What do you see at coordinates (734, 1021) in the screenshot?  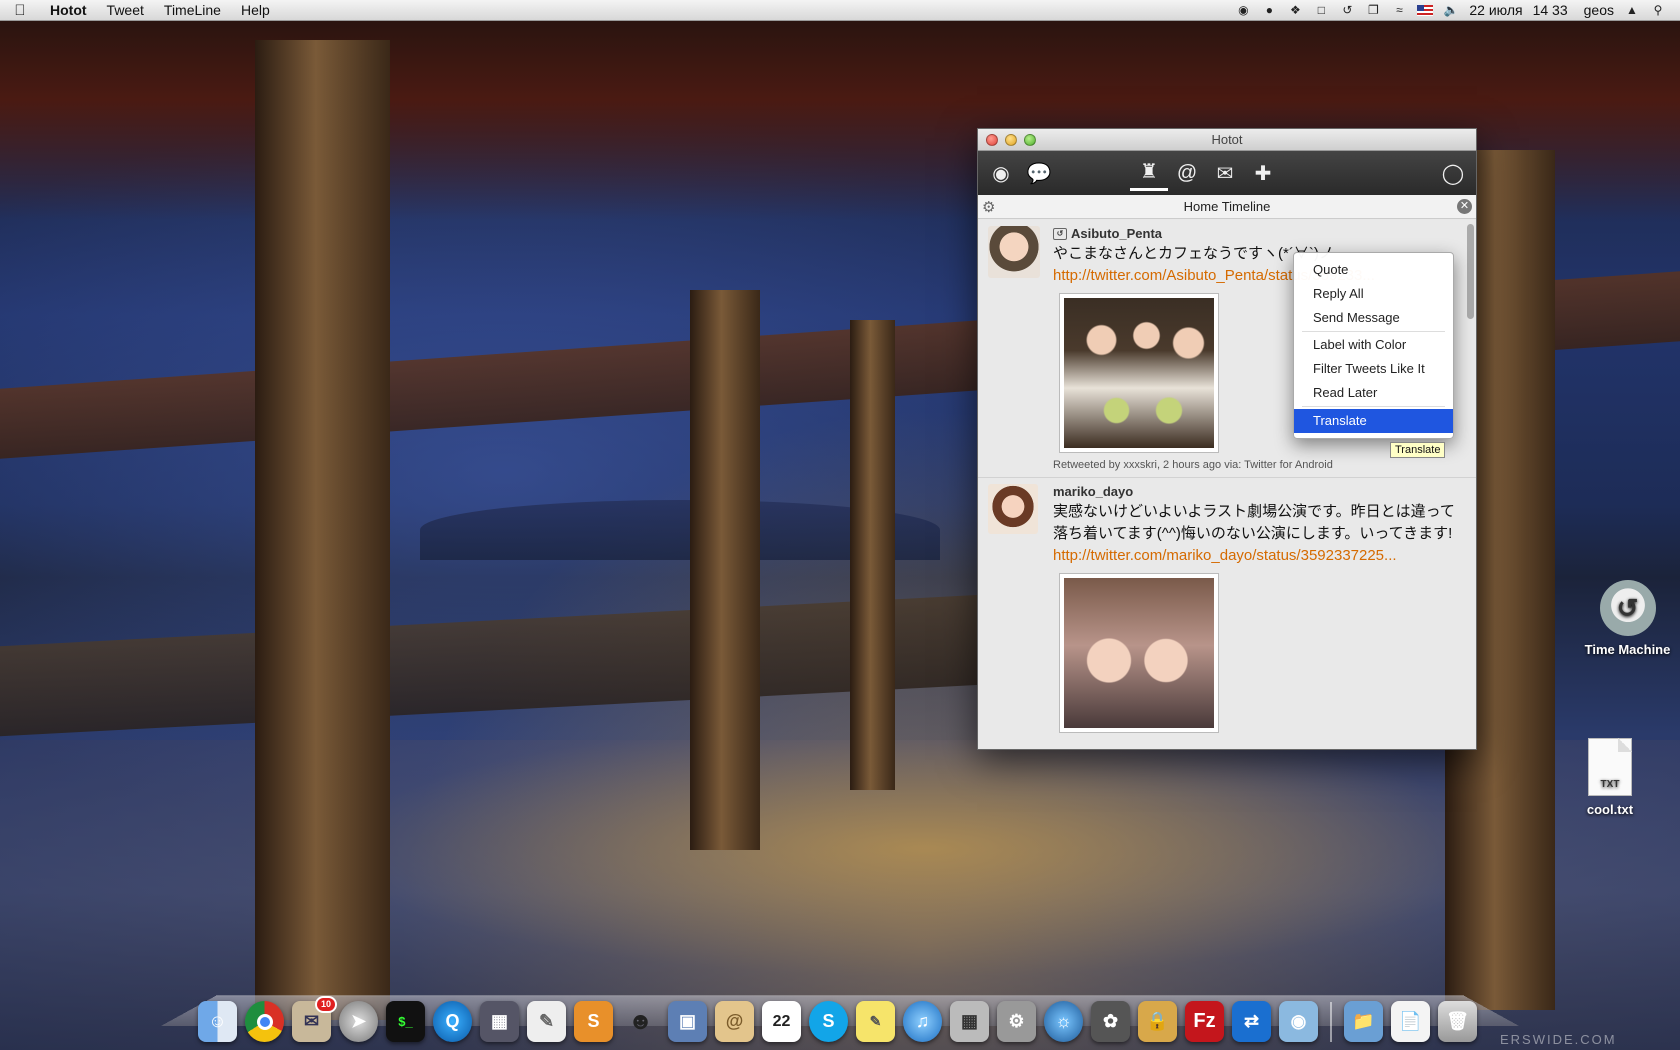 I see `address-book-icon: @` at bounding box center [734, 1021].